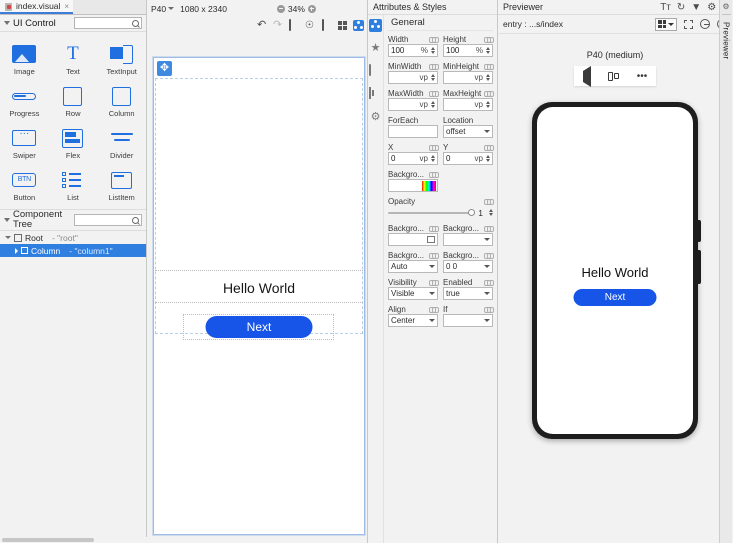 The image size is (733, 543). I want to click on palette-item-image: Image, so click(24, 59).